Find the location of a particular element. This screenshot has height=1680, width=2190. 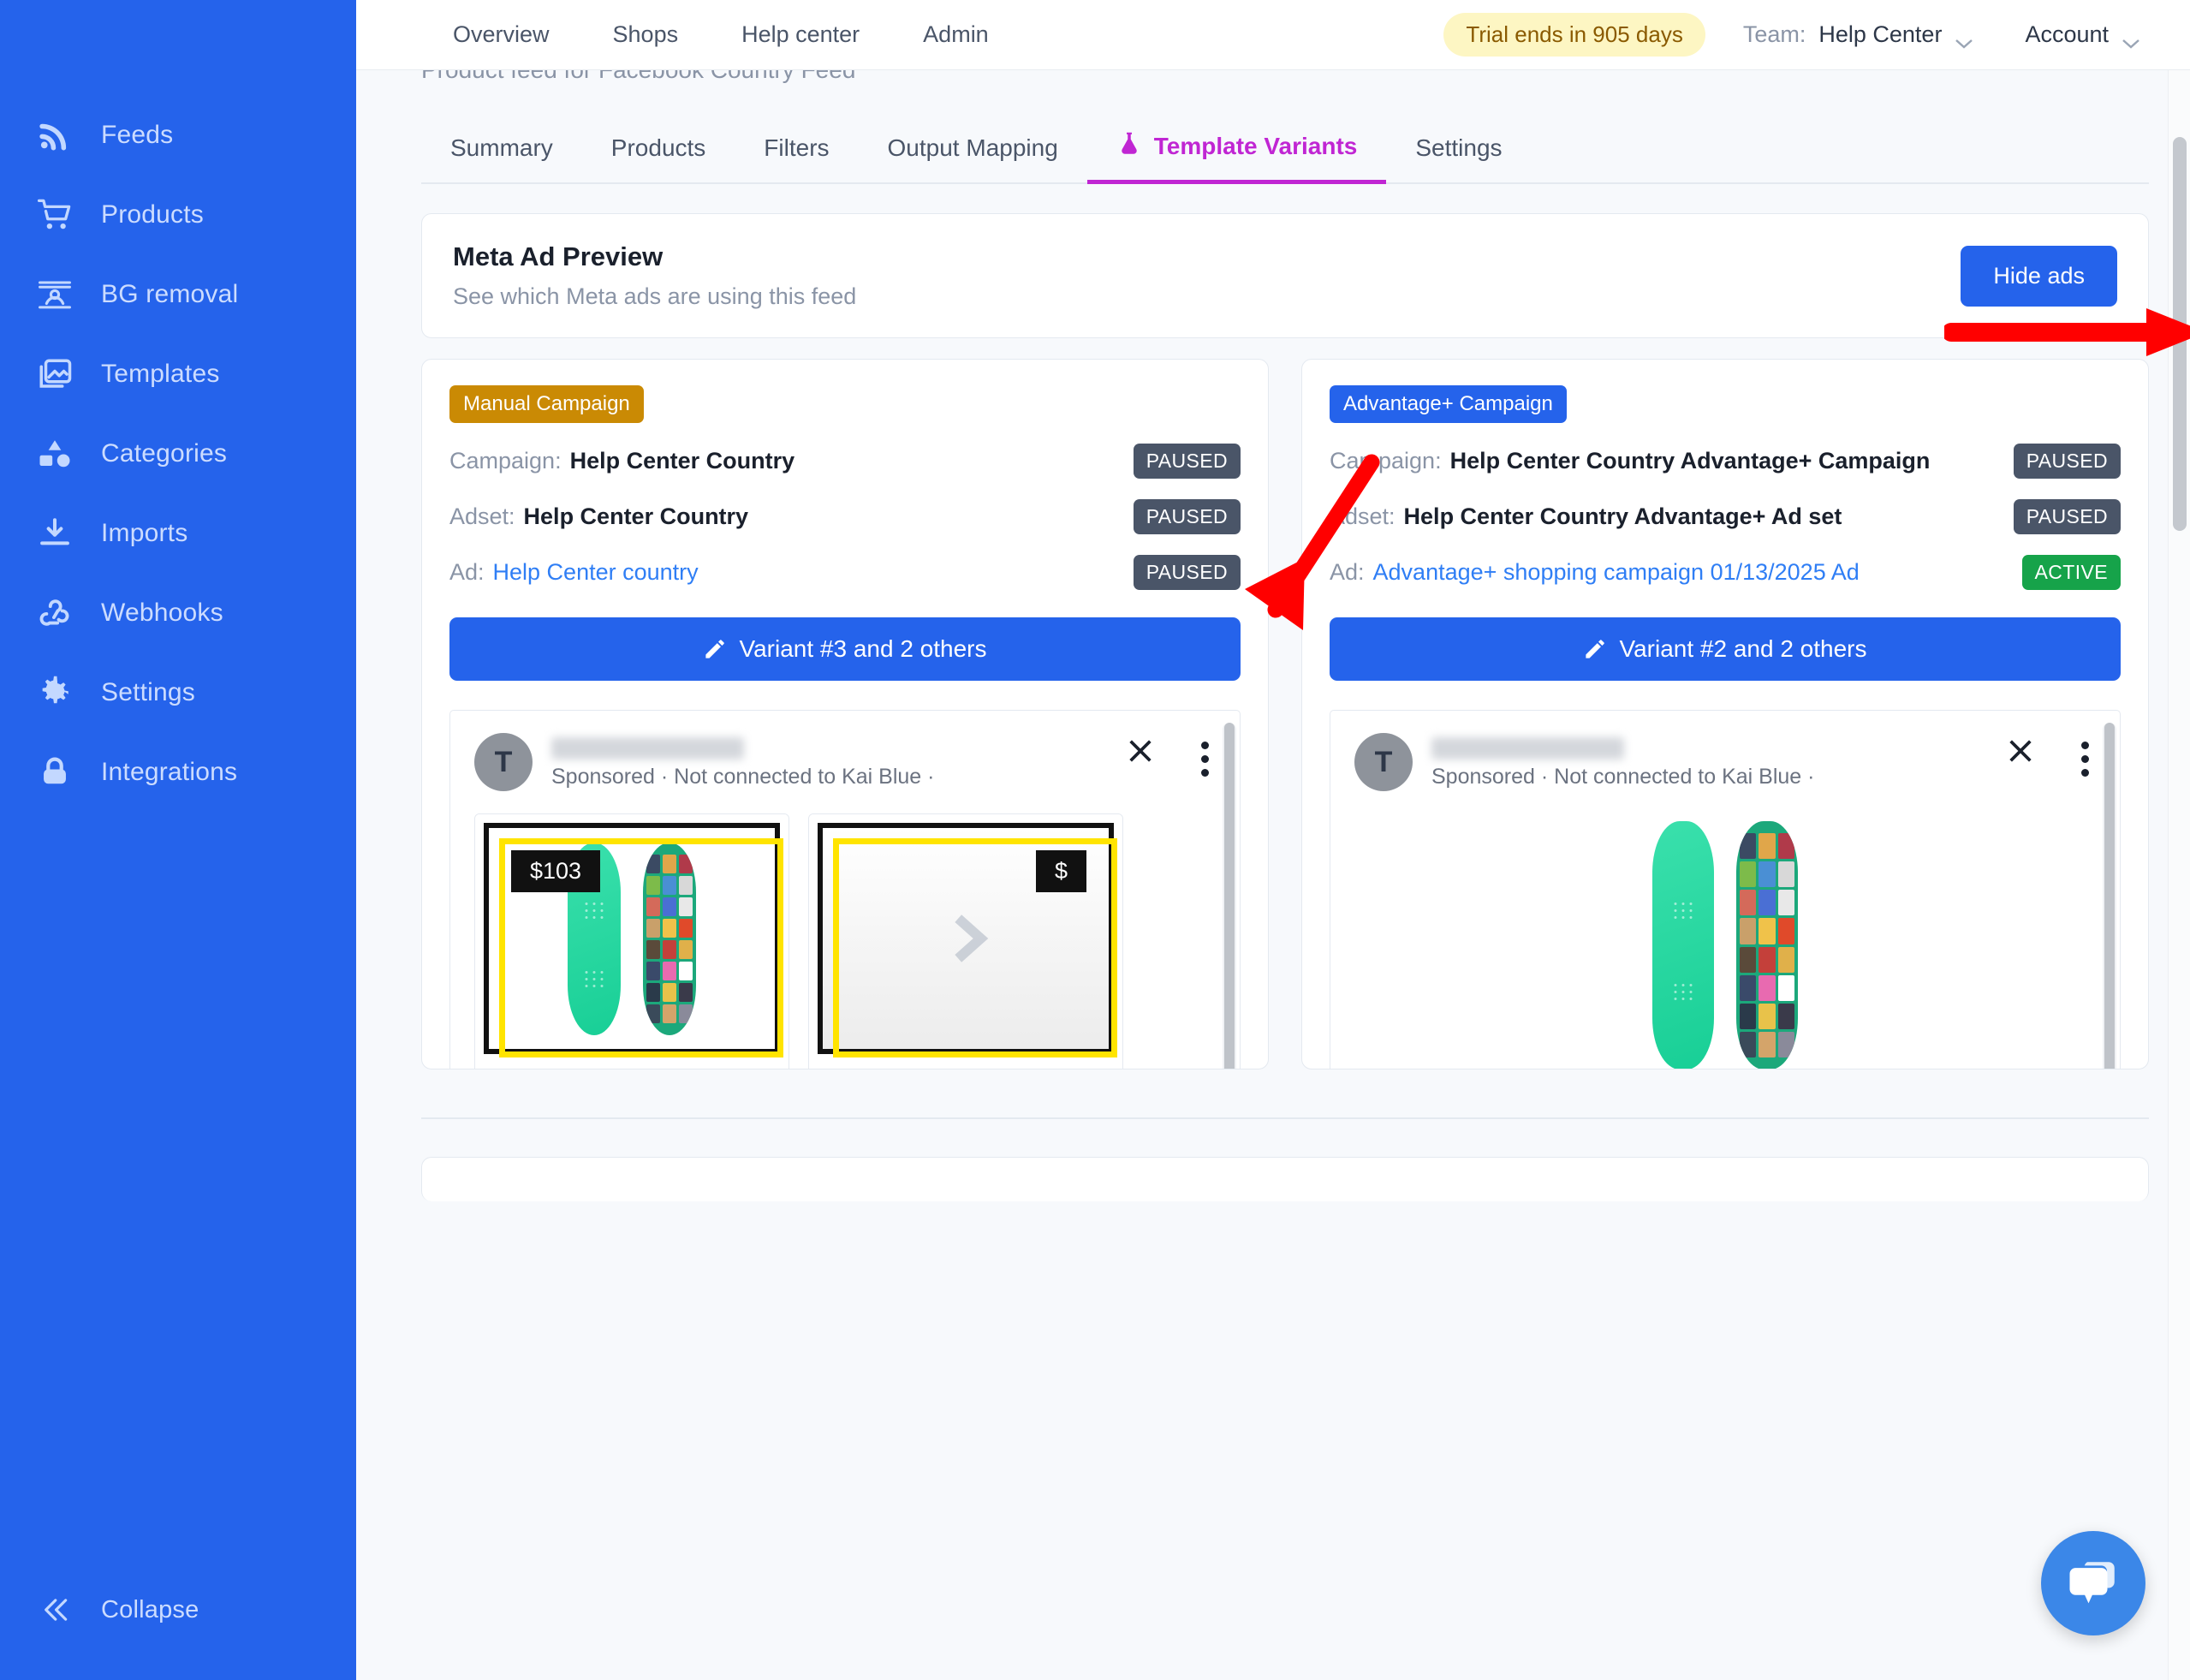

sidebar-item-templates: Templates is located at coordinates (178, 374).